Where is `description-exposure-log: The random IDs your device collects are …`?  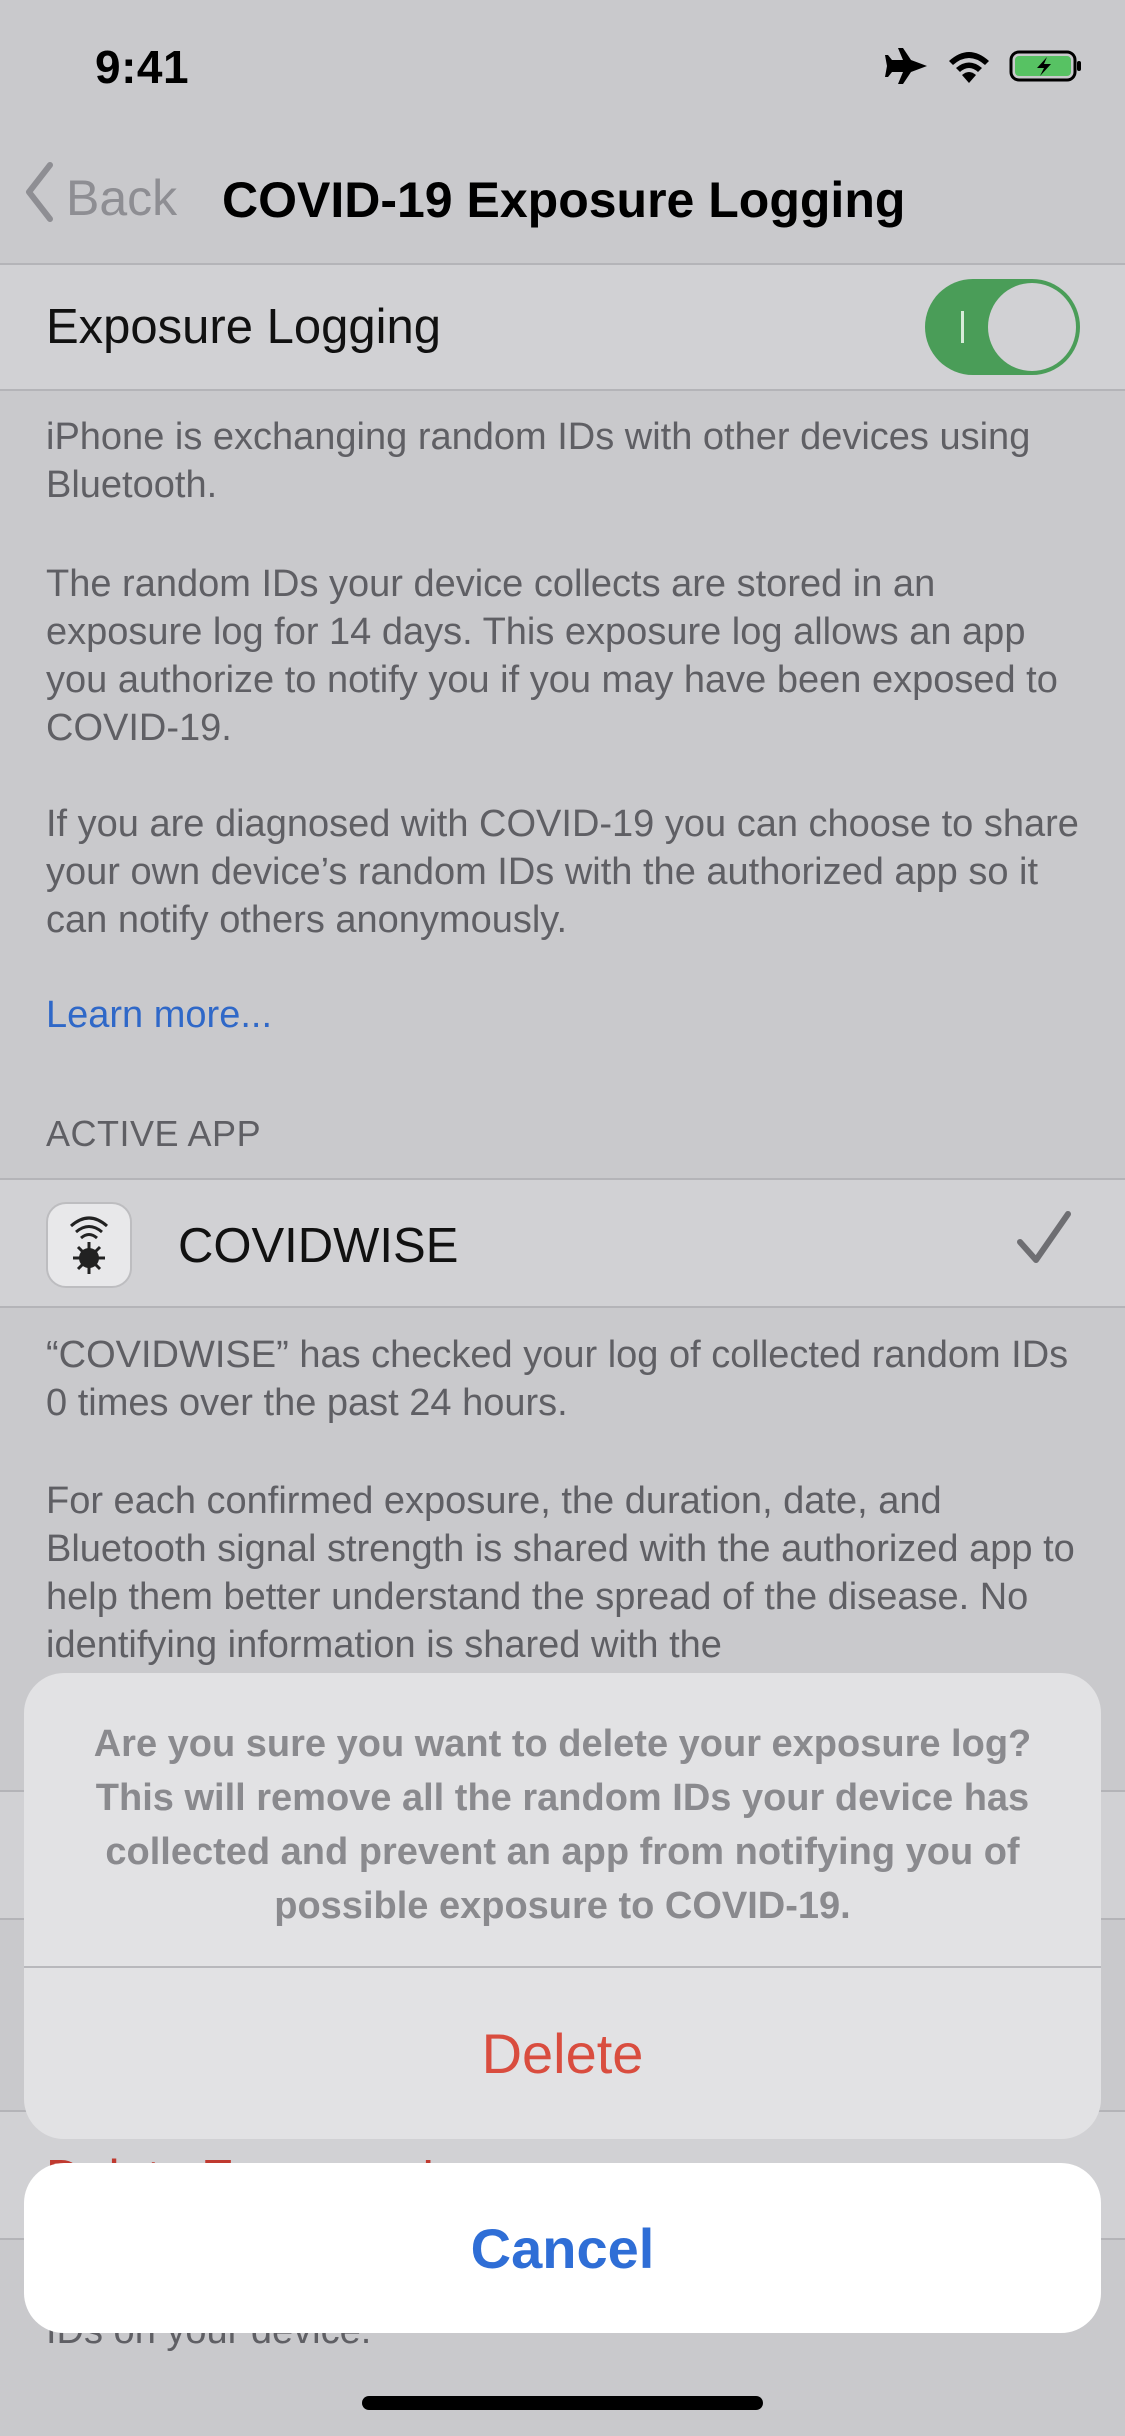 description-exposure-log: The random IDs your device collects are … is located at coordinates (552, 656).